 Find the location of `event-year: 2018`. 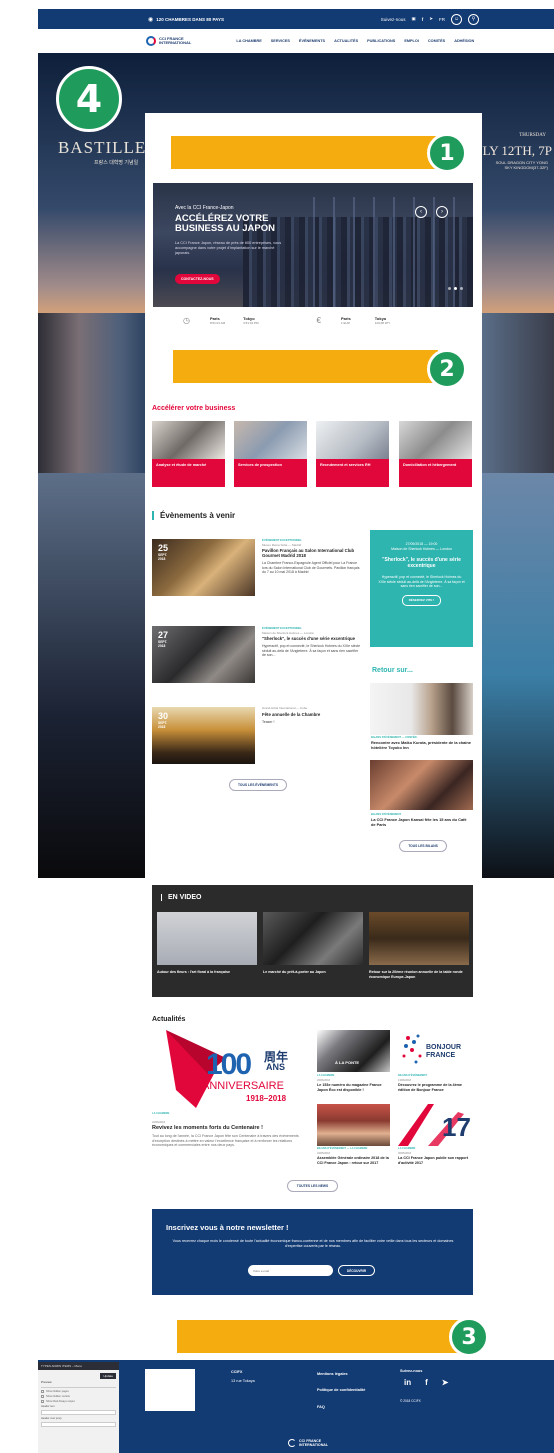

event-year: 2018 is located at coordinates (162, 646).